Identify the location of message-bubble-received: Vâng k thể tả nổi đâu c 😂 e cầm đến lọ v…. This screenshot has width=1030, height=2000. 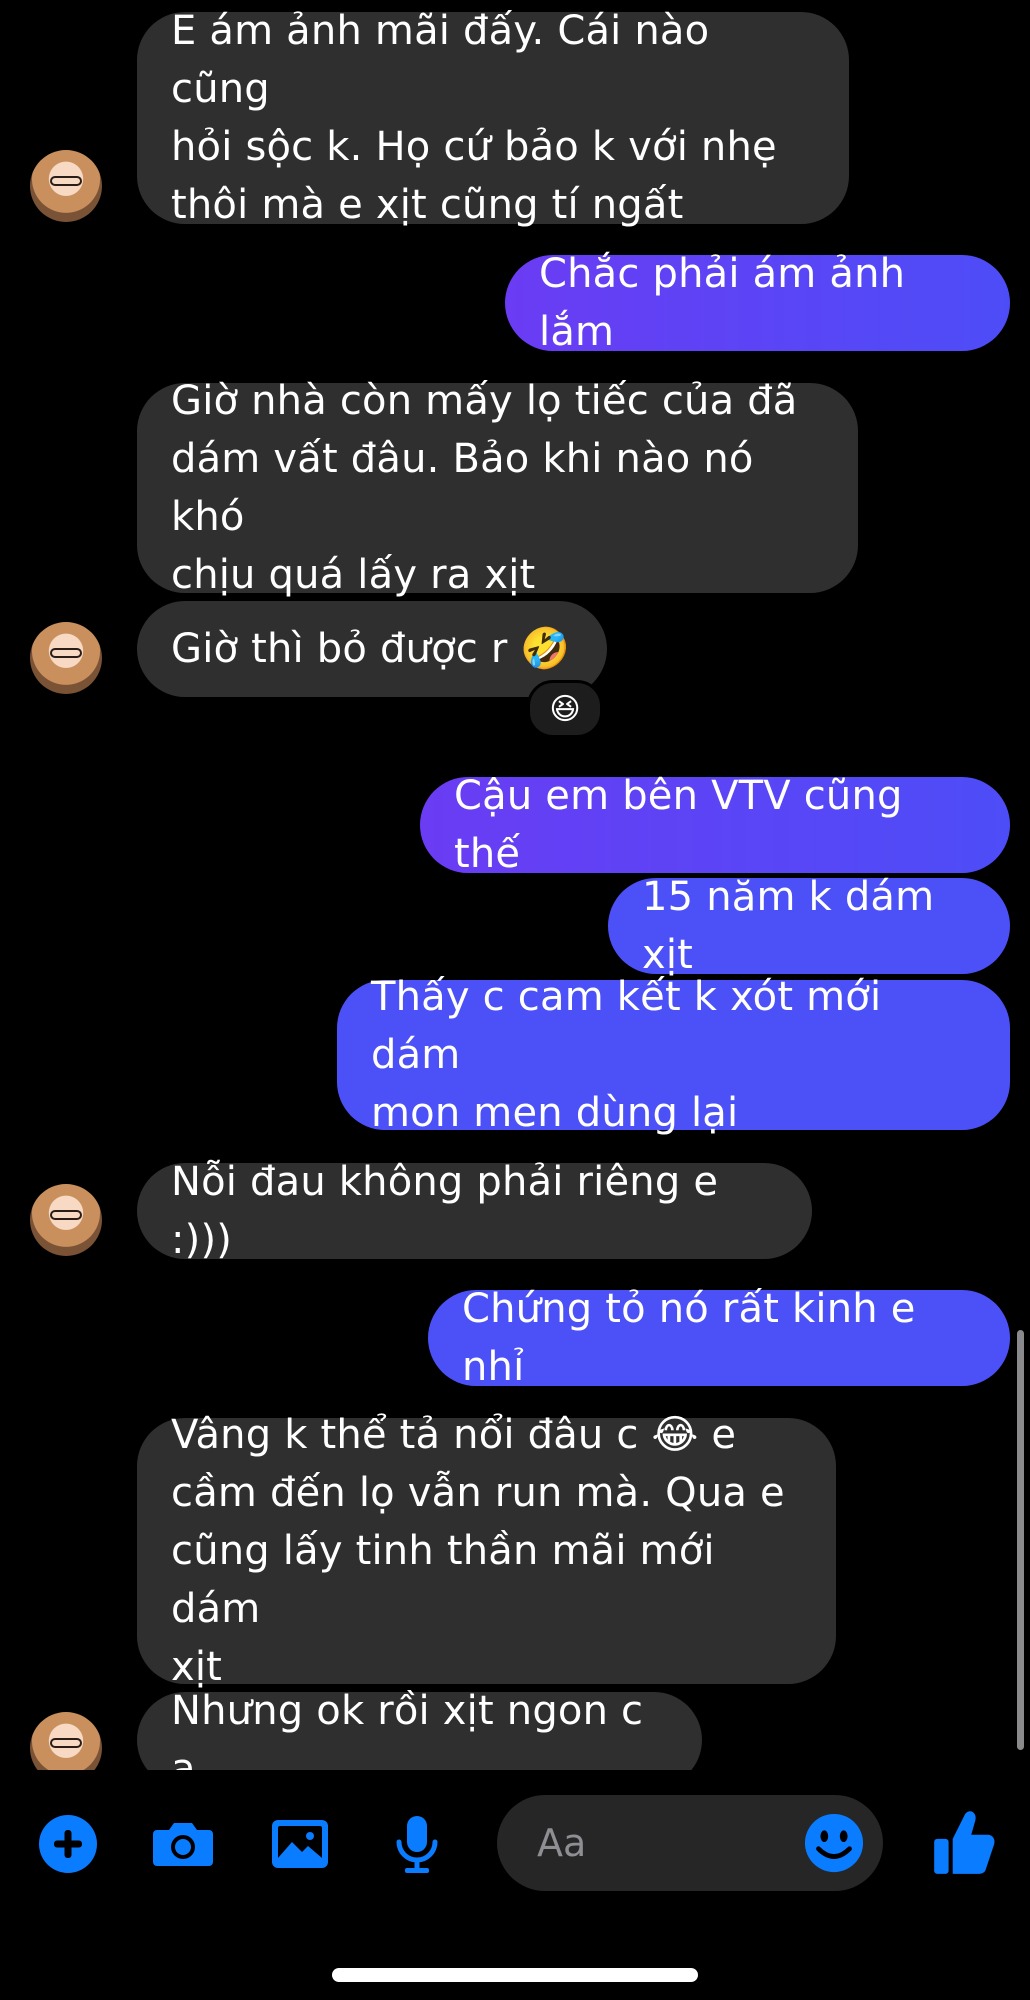
(486, 1551).